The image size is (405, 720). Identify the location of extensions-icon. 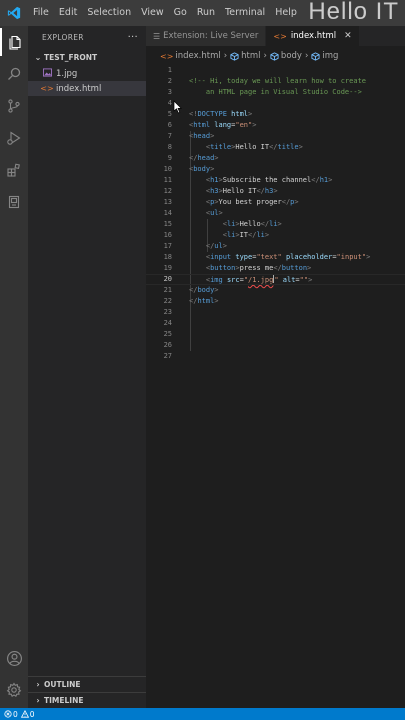
(14, 170).